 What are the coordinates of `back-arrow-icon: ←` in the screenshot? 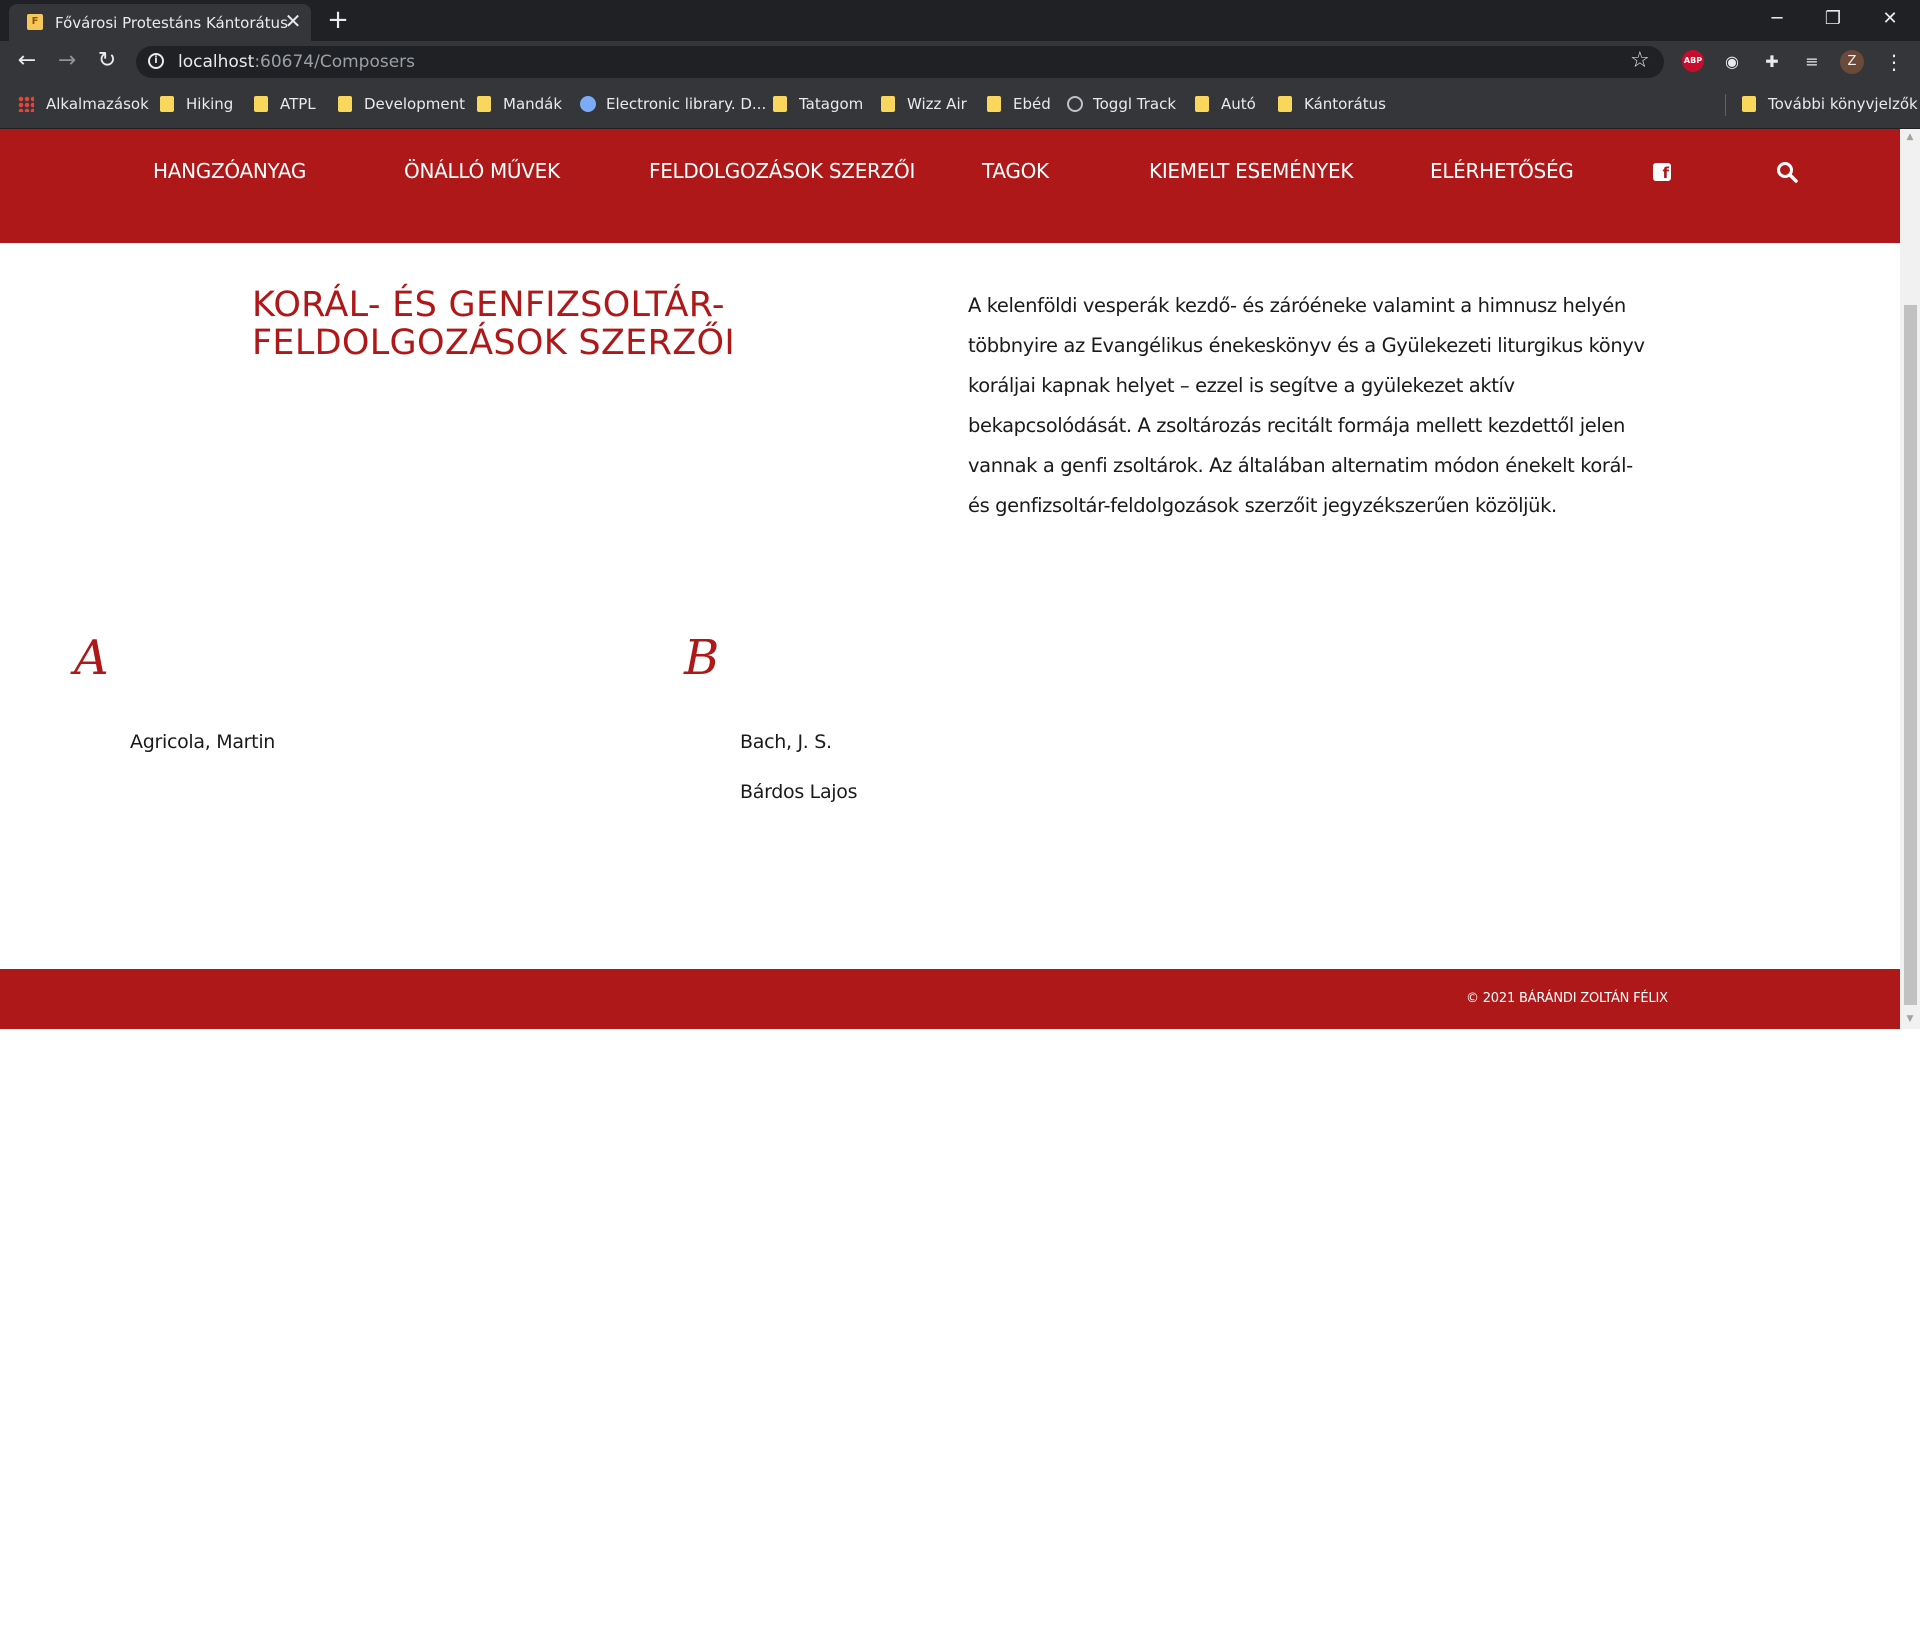 It's located at (27, 61).